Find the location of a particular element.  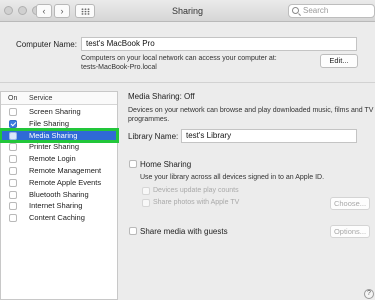

media-sharing-status: Media Sharing: Off is located at coordinates (161, 96).